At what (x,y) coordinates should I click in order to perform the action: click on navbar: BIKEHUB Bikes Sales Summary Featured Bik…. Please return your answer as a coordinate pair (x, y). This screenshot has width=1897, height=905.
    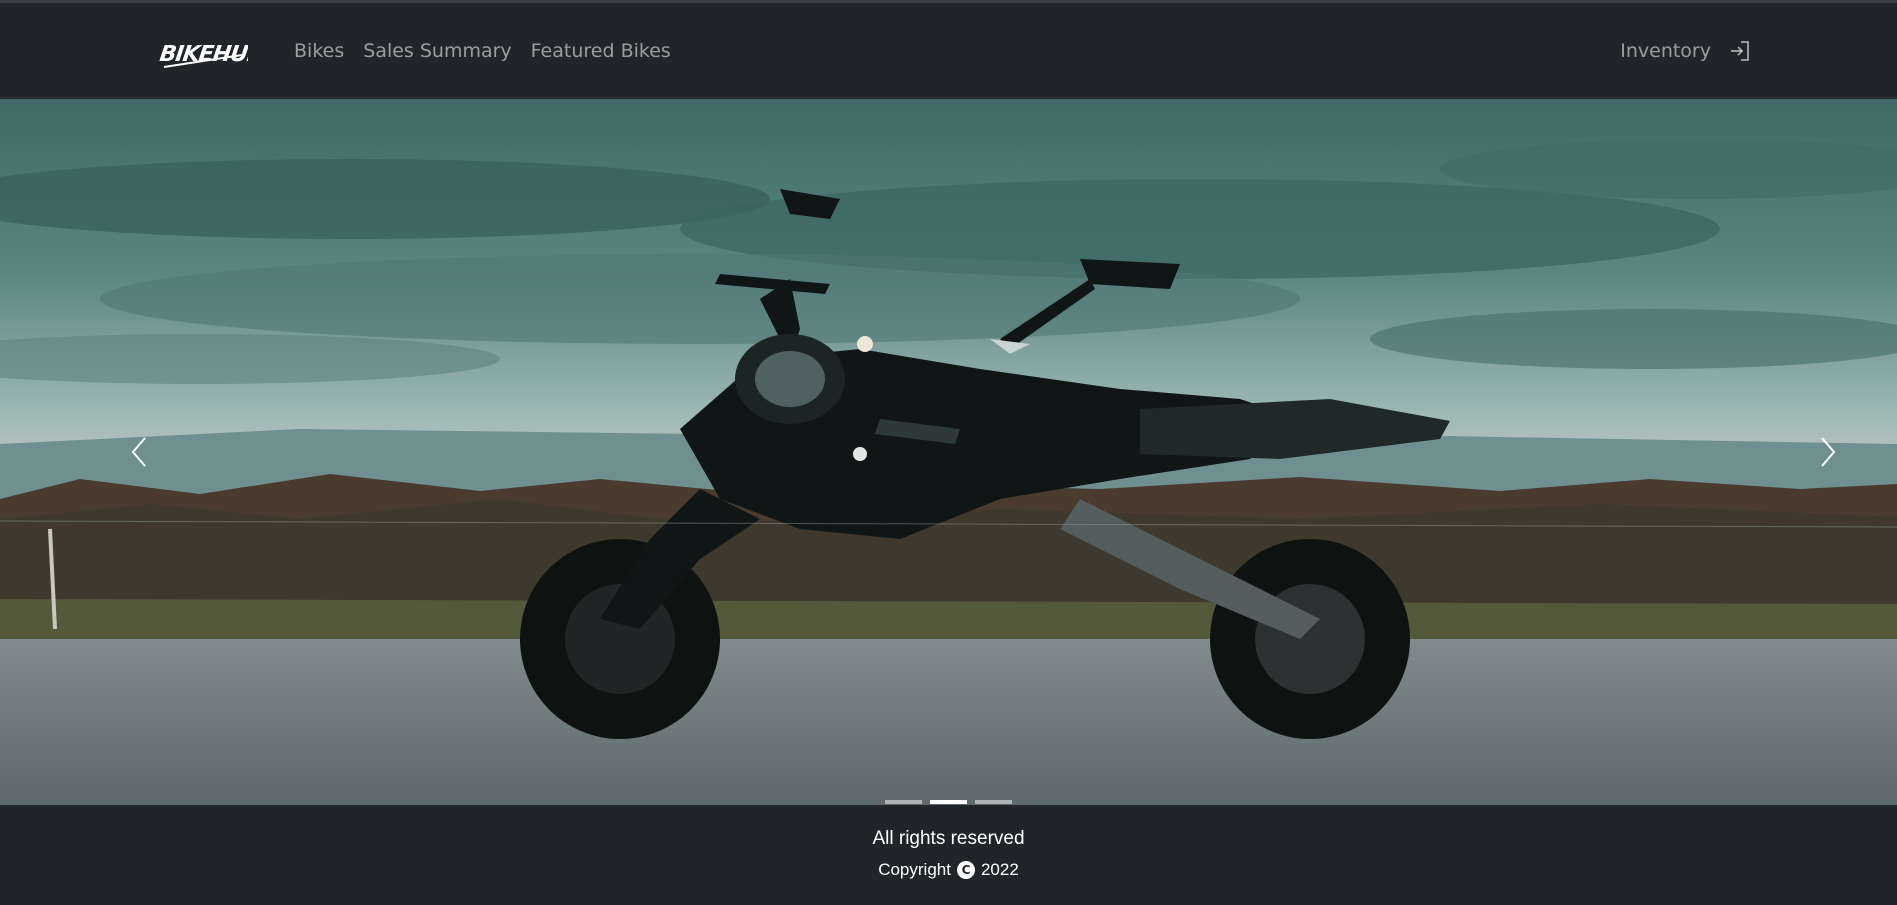
    Looking at the image, I should click on (948, 50).